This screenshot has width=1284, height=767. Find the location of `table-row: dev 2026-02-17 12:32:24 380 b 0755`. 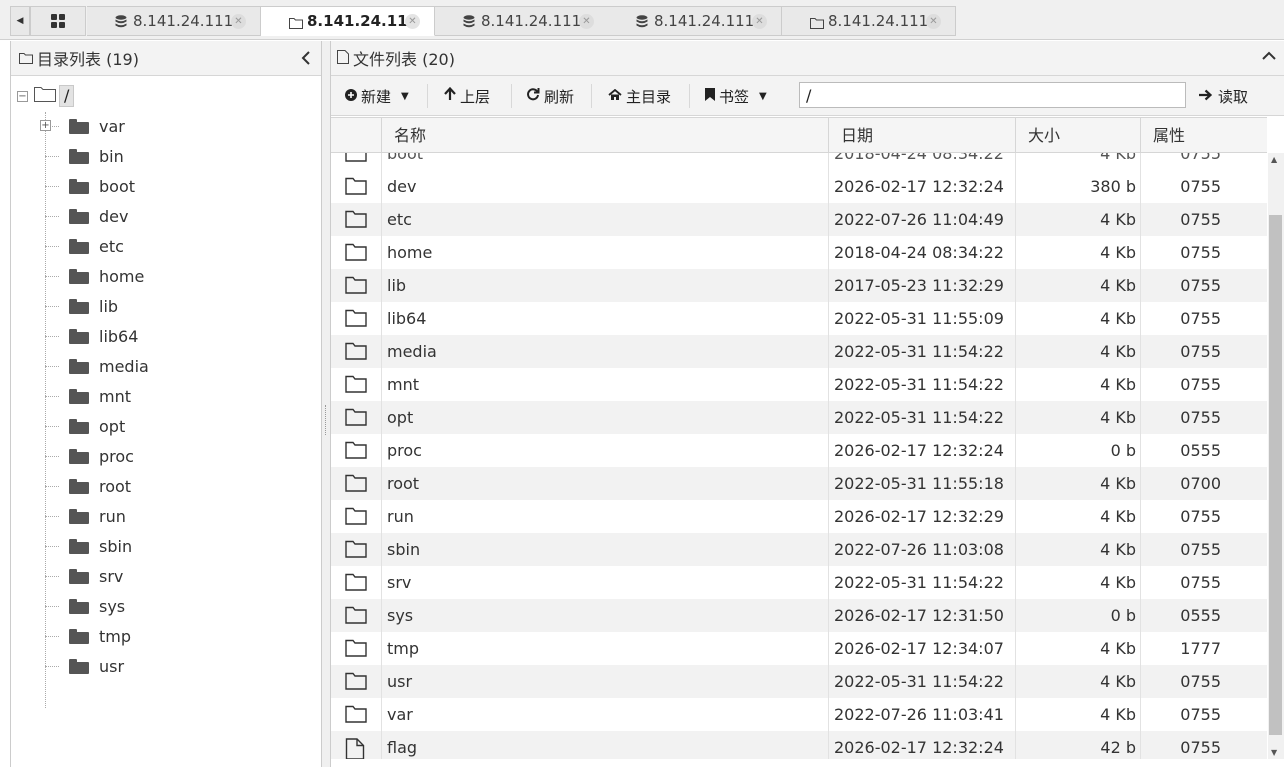

table-row: dev 2026-02-17 12:32:24 380 b 0755 is located at coordinates (799, 186).